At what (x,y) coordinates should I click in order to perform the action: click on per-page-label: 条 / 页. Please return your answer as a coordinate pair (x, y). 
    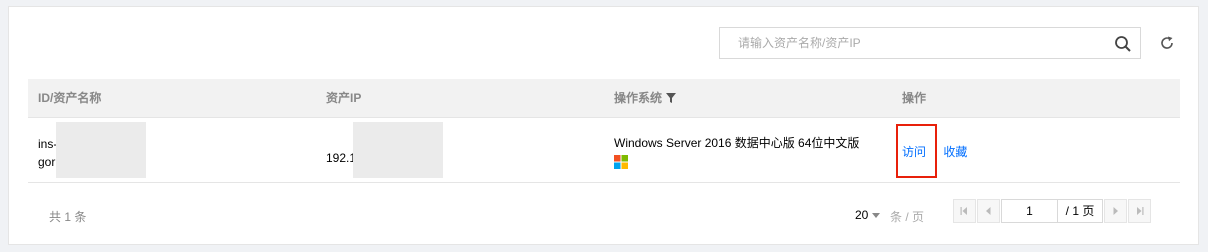
    Looking at the image, I should click on (907, 217).